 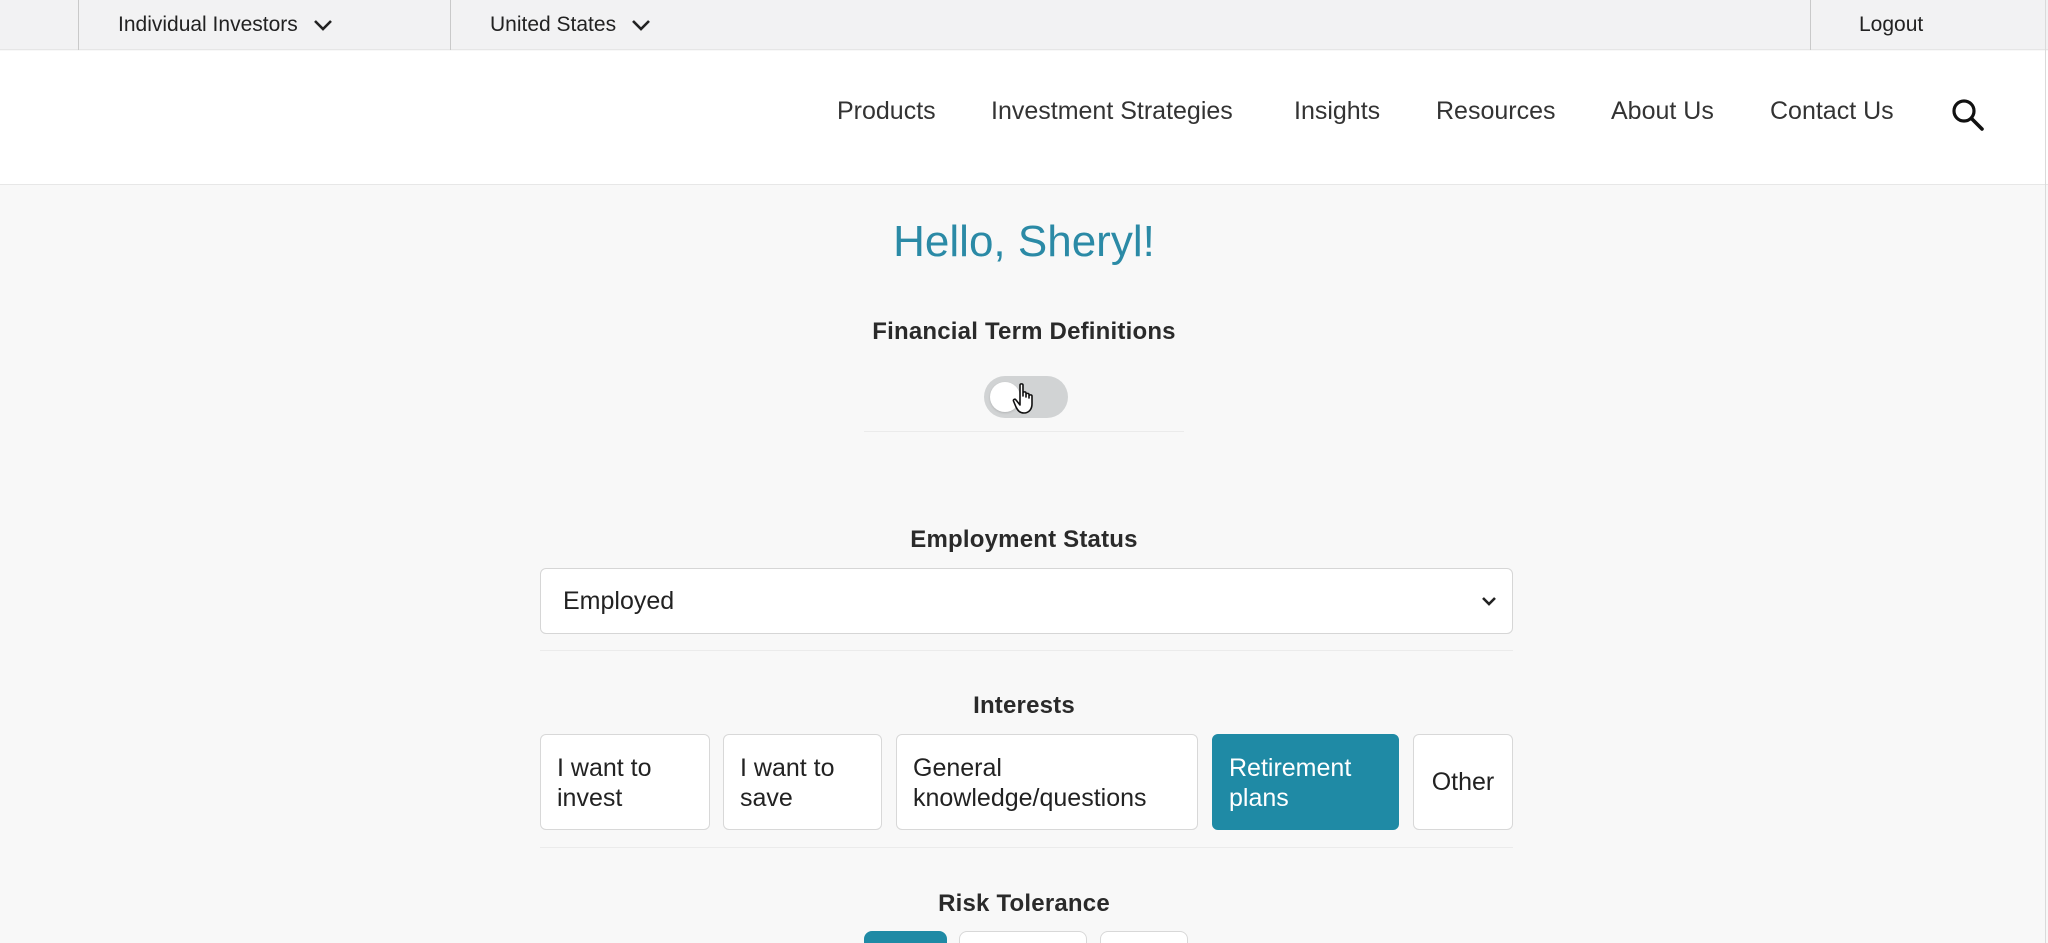 I want to click on financial-terms-title: Financial Term Definitions, so click(x=1024, y=331).